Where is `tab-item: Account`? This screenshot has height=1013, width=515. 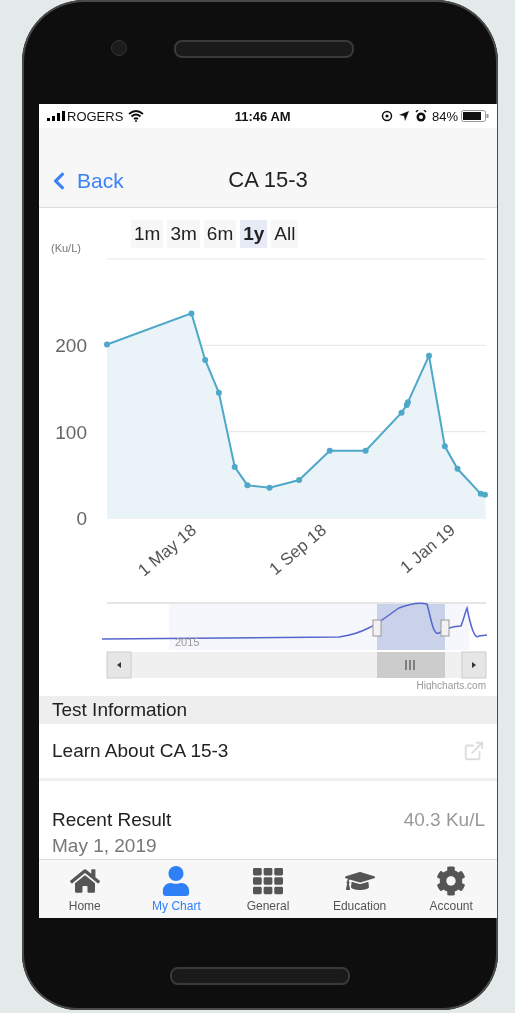
tab-item: Account is located at coordinates (451, 889).